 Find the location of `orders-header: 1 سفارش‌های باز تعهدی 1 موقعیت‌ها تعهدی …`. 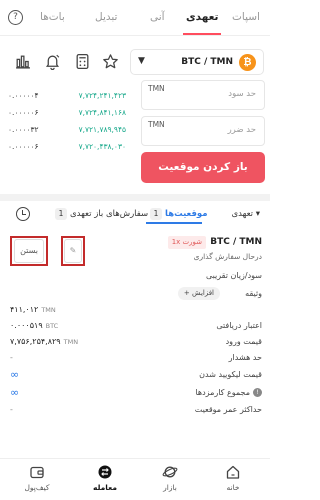

orders-header: 1 سفارش‌های باز تعهدی 1 موقعیت‌ها تعهدی … is located at coordinates (135, 215).